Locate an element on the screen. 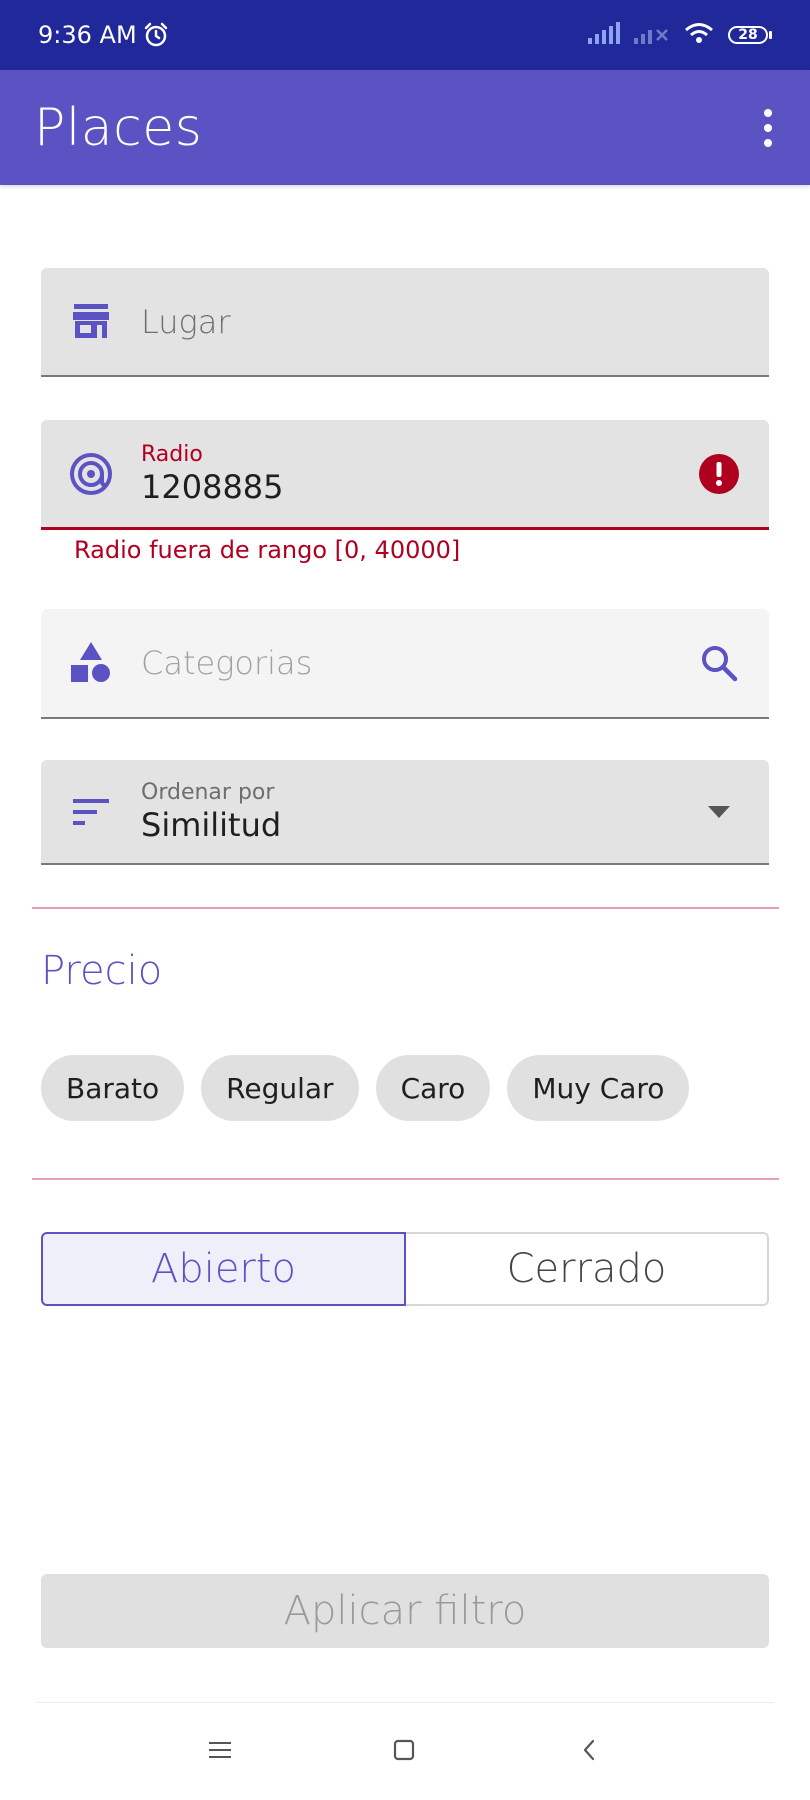 The height and width of the screenshot is (1800, 810). radio-value: 1208885 is located at coordinates (212, 486).